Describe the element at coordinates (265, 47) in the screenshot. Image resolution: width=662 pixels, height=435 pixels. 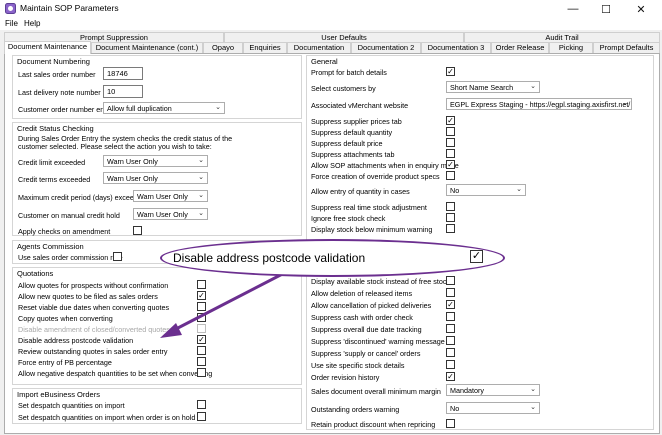
I see `tab-enquiries: Enquiries` at that location.